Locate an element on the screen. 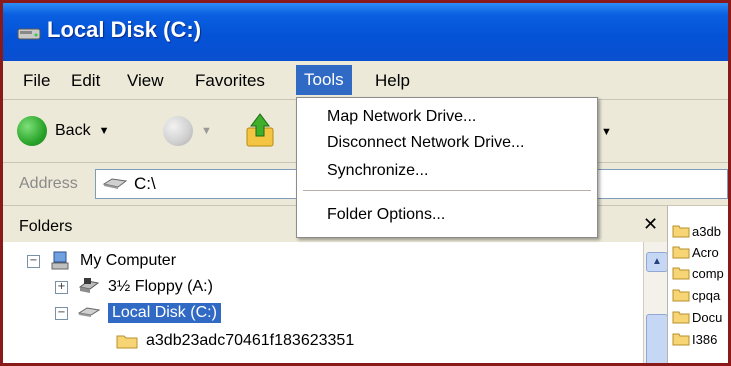  folders-title: Folders is located at coordinates (46, 226).